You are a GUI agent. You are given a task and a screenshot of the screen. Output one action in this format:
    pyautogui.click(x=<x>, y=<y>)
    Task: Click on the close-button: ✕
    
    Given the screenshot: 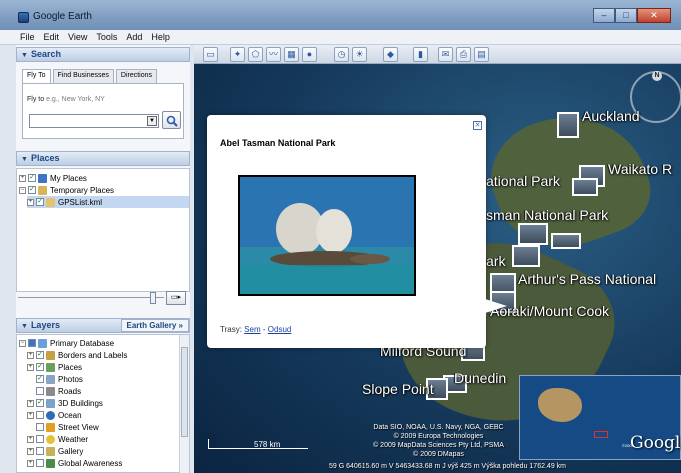 What is the action you would take?
    pyautogui.click(x=654, y=15)
    